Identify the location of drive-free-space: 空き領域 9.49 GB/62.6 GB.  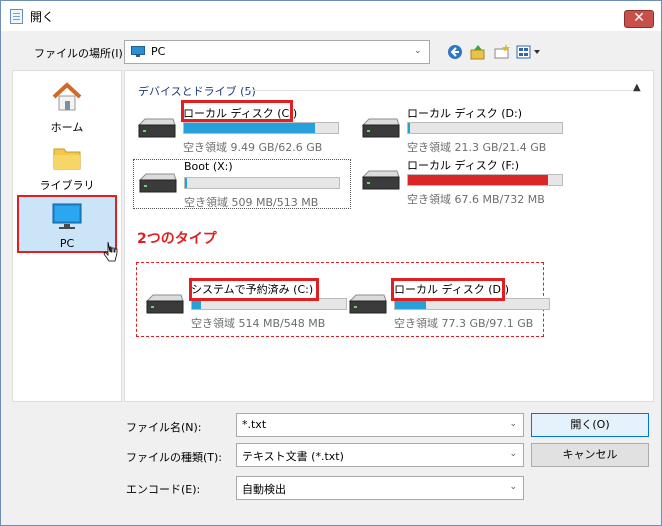
(253, 147).